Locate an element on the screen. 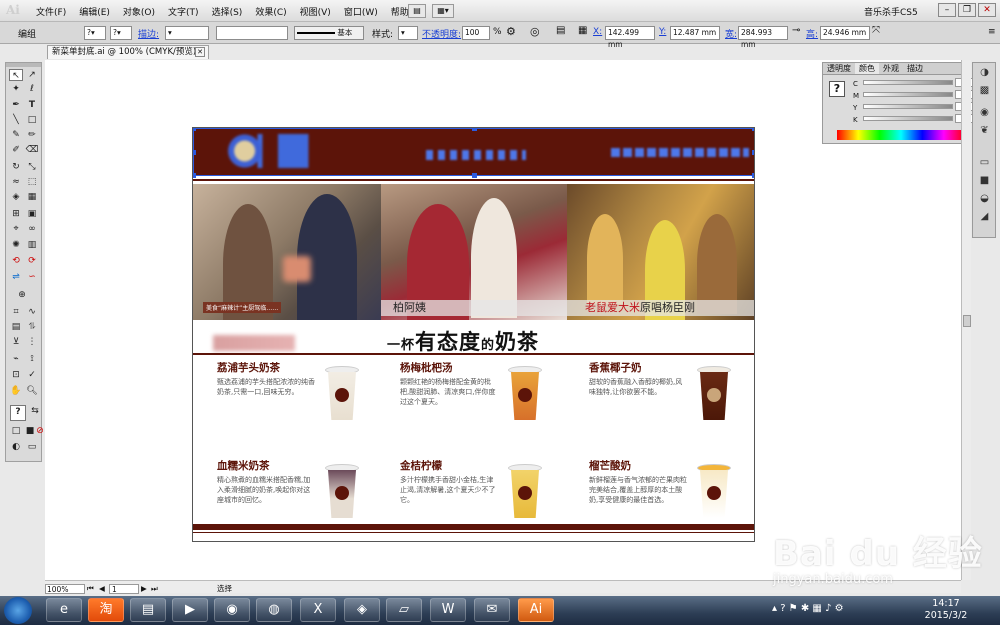 The height and width of the screenshot is (625, 1000). clock: 14:17 2015/3/2 is located at coordinates (946, 610).